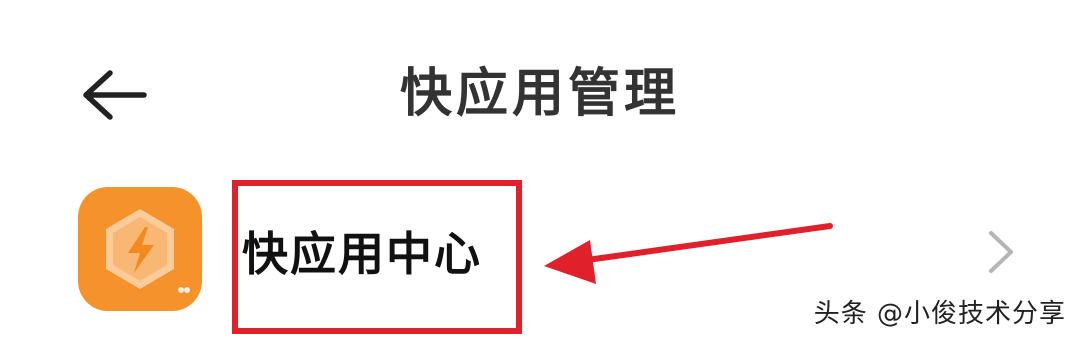 The width and height of the screenshot is (1080, 341). What do you see at coordinates (539, 94) in the screenshot?
I see `page-title: 快应用管理` at bounding box center [539, 94].